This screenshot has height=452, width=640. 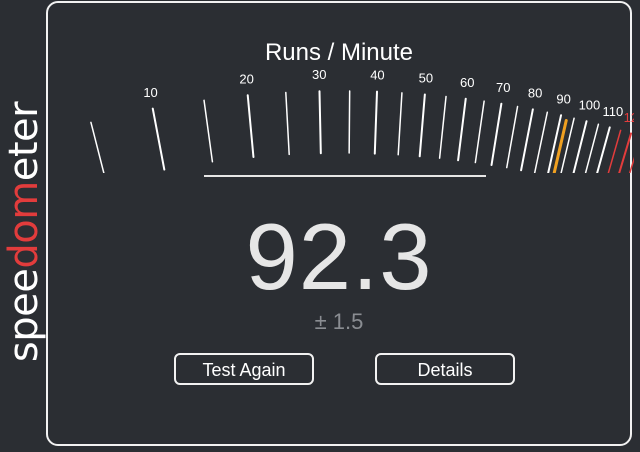 I want to click on gauge-tick-label: 90, so click(x=563, y=98).